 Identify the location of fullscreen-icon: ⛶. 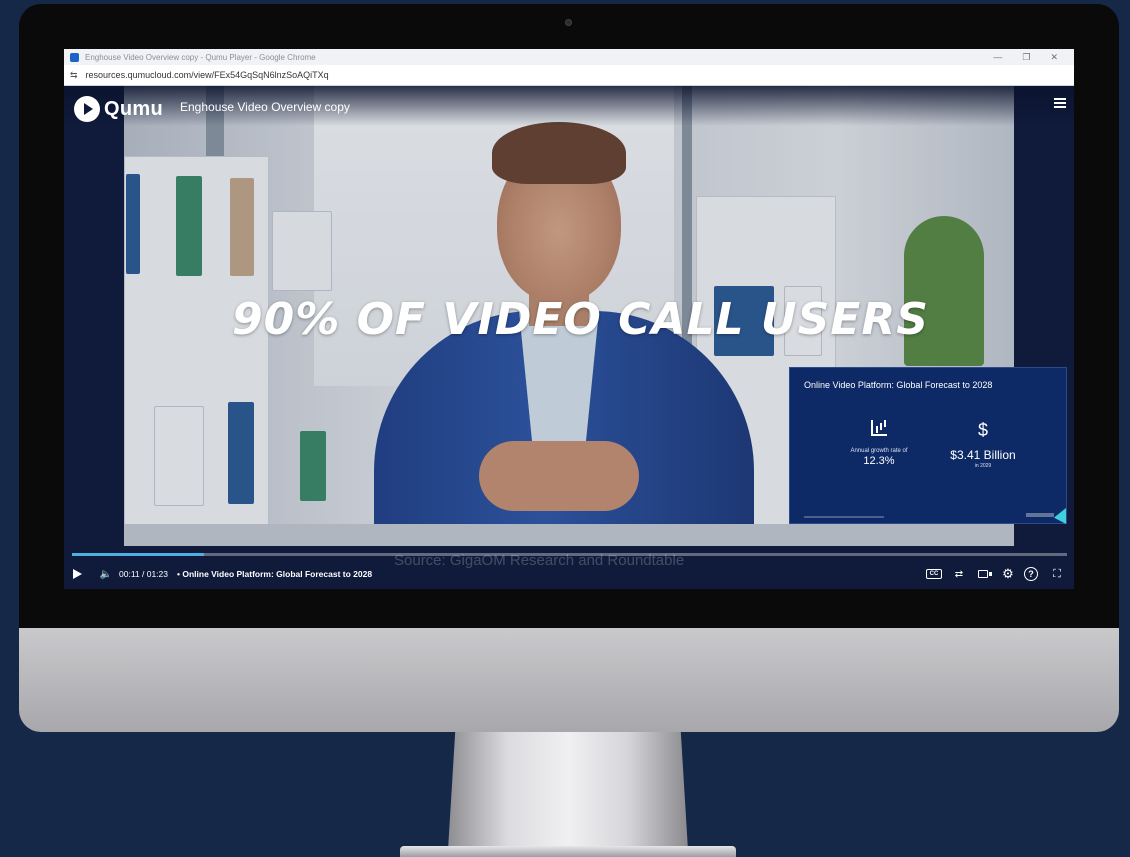
(1057, 574).